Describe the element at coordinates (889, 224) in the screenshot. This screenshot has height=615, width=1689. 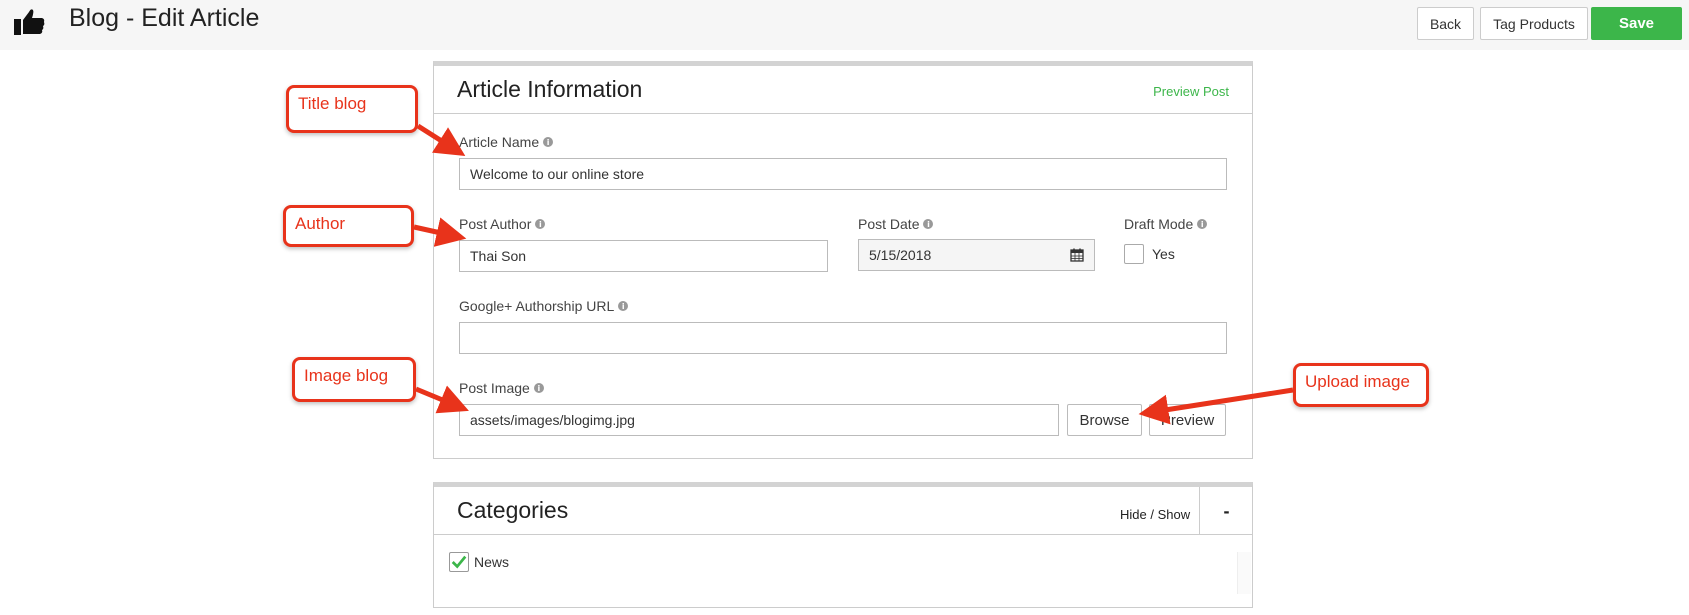
I see `post-date-label-text: Post Date` at that location.